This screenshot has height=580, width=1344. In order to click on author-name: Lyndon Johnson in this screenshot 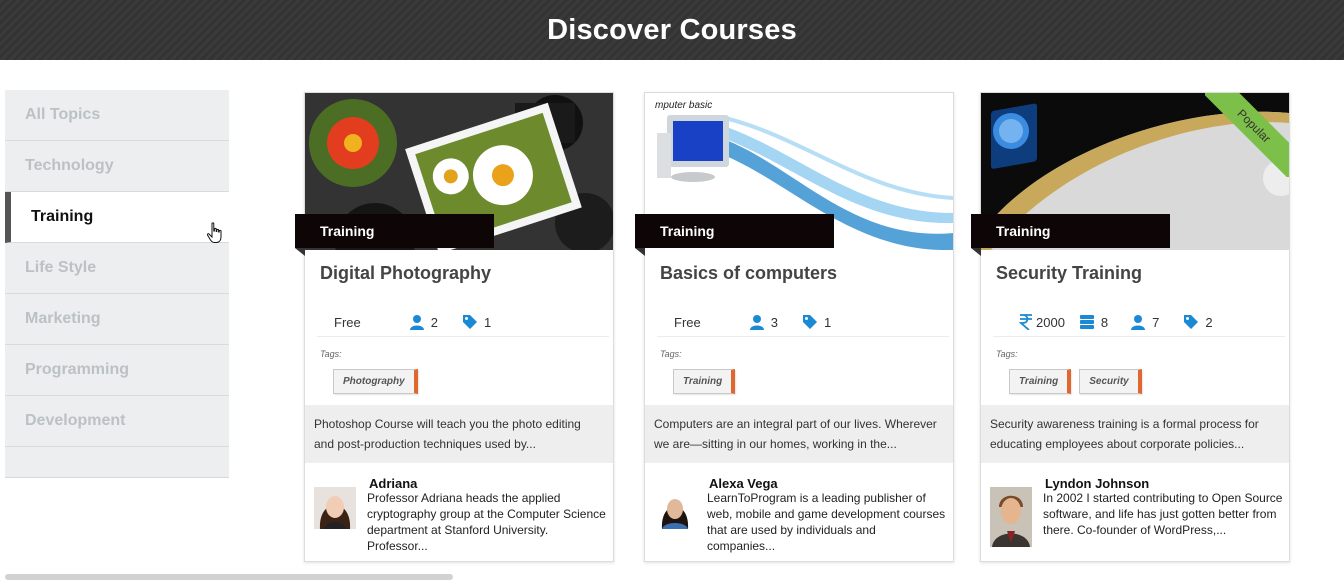, I will do `click(1097, 483)`.